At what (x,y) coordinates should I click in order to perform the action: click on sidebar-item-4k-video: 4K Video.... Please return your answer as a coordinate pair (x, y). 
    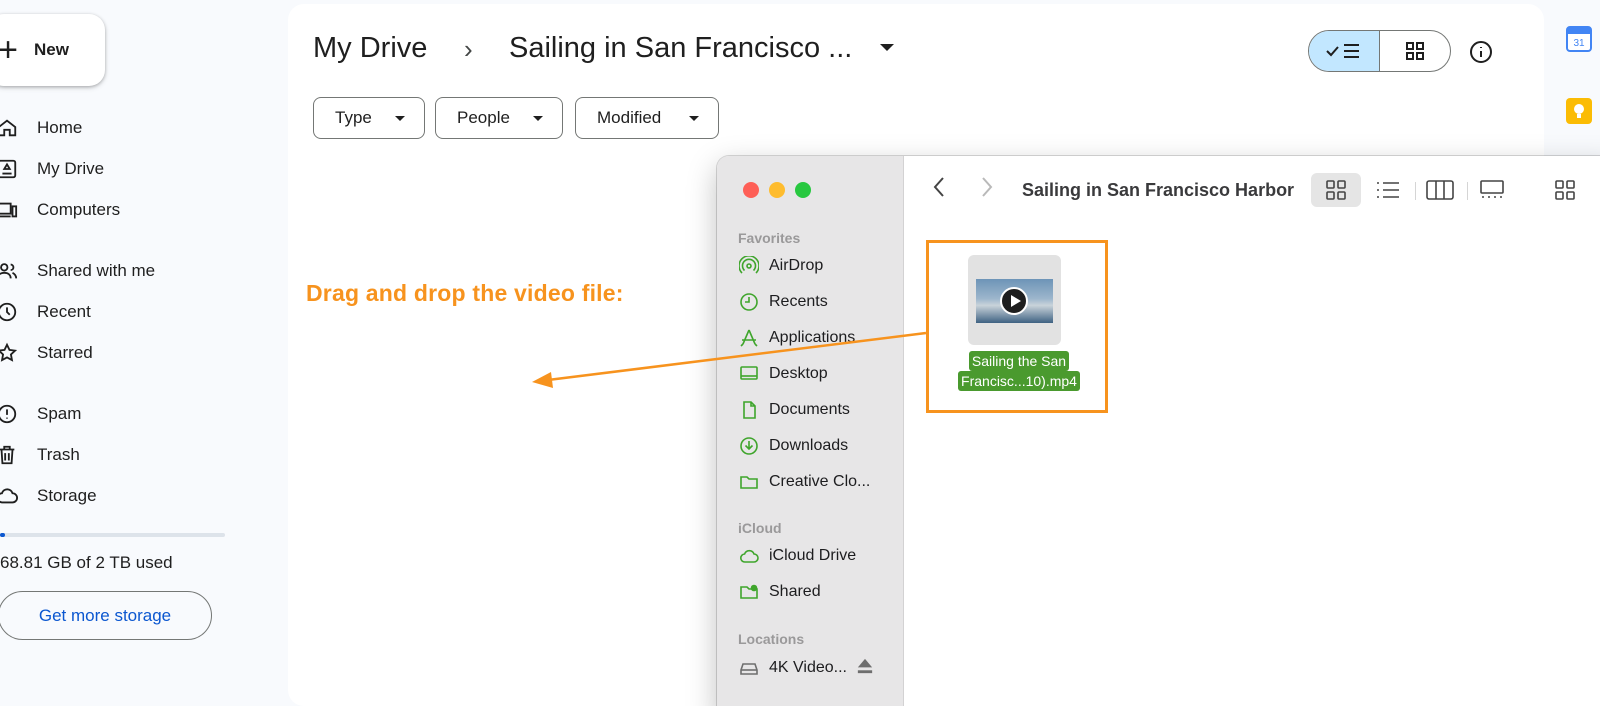
    Looking at the image, I should click on (807, 668).